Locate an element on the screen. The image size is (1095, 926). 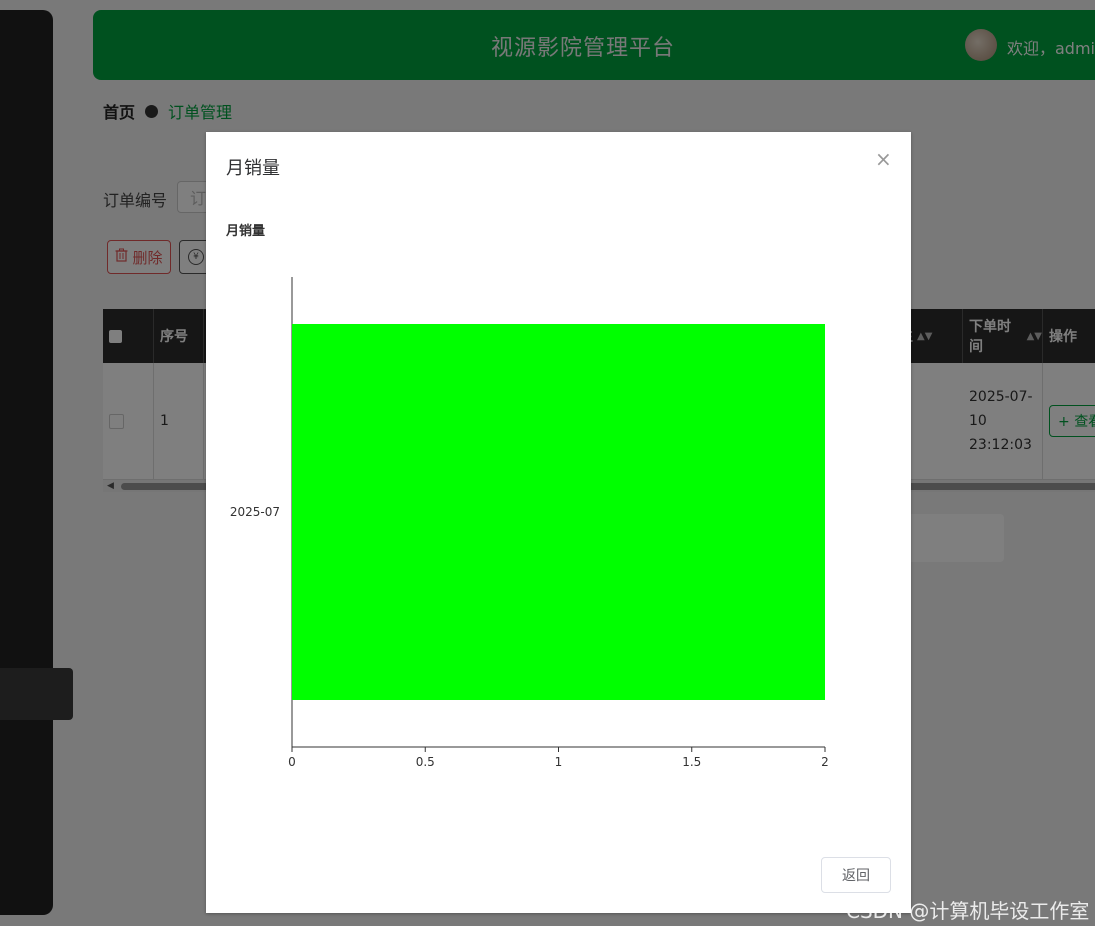
watermark-text: CSDN @计算机毕设工作室 is located at coordinates (968, 911).